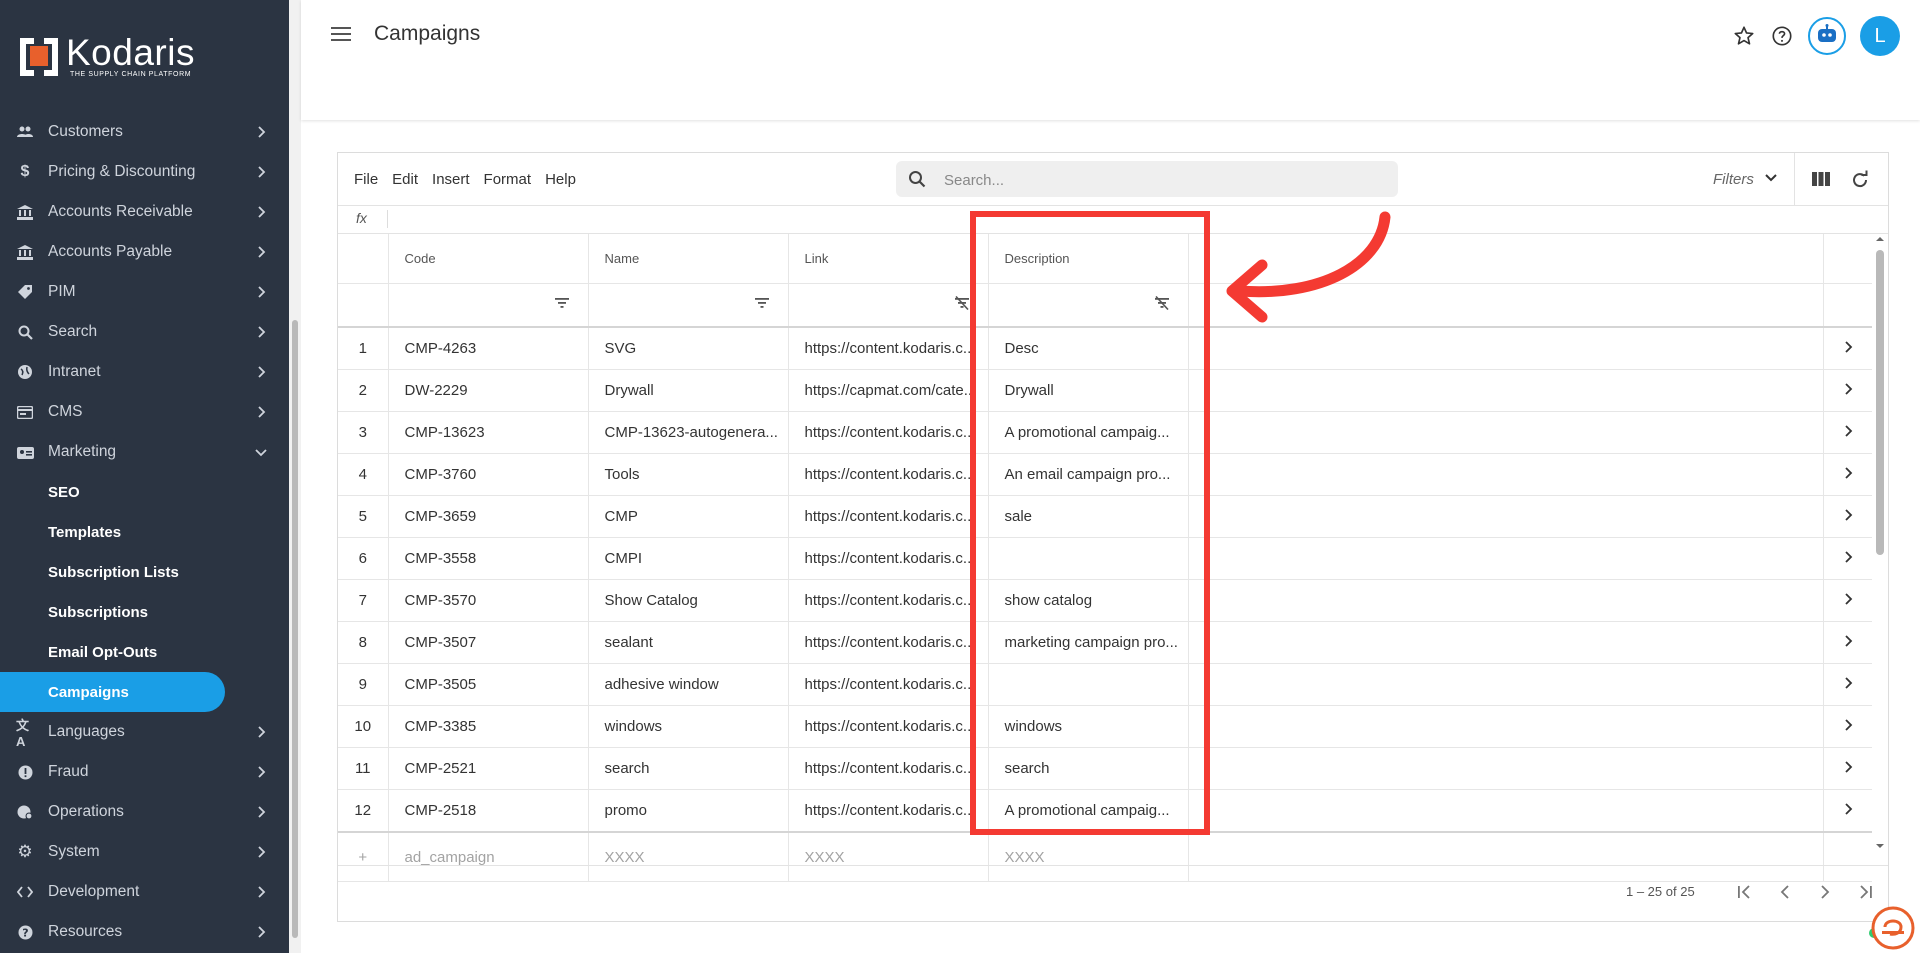 The width and height of the screenshot is (1920, 956). I want to click on grid-scrollbar-thumb, so click(1880, 402).